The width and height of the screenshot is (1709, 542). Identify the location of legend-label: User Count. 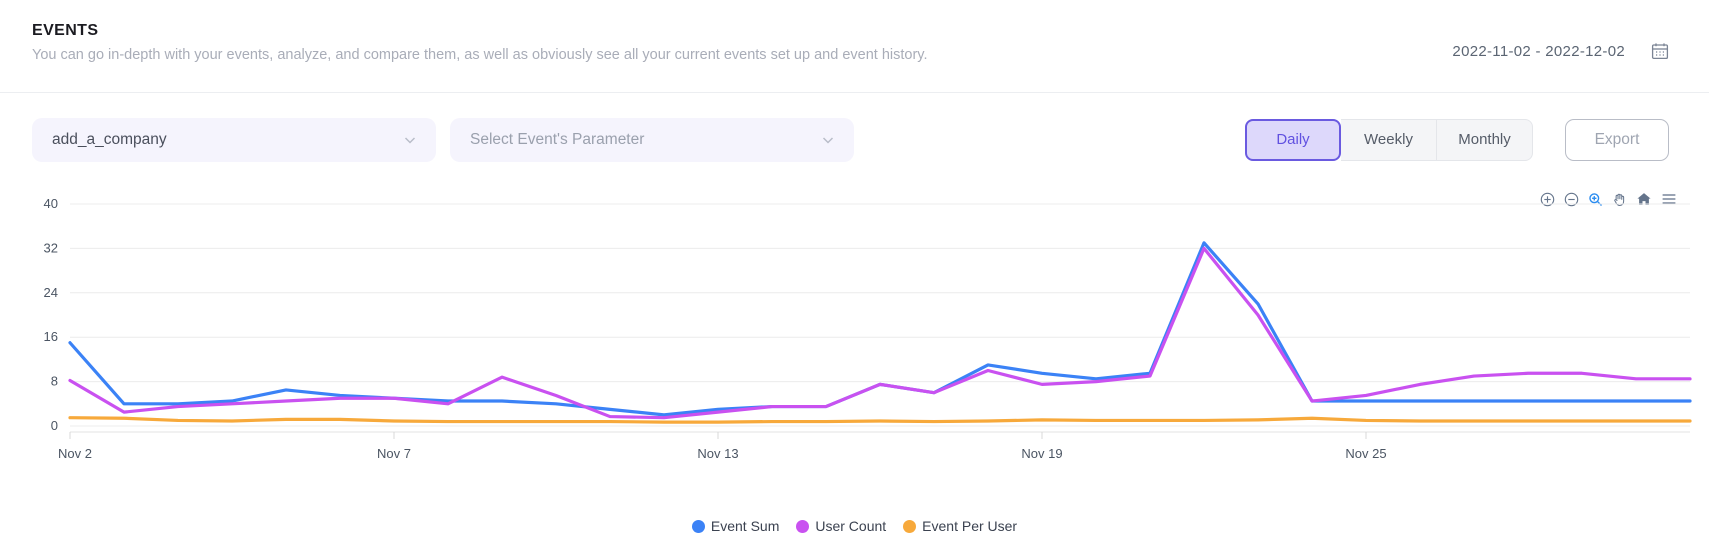
(851, 526).